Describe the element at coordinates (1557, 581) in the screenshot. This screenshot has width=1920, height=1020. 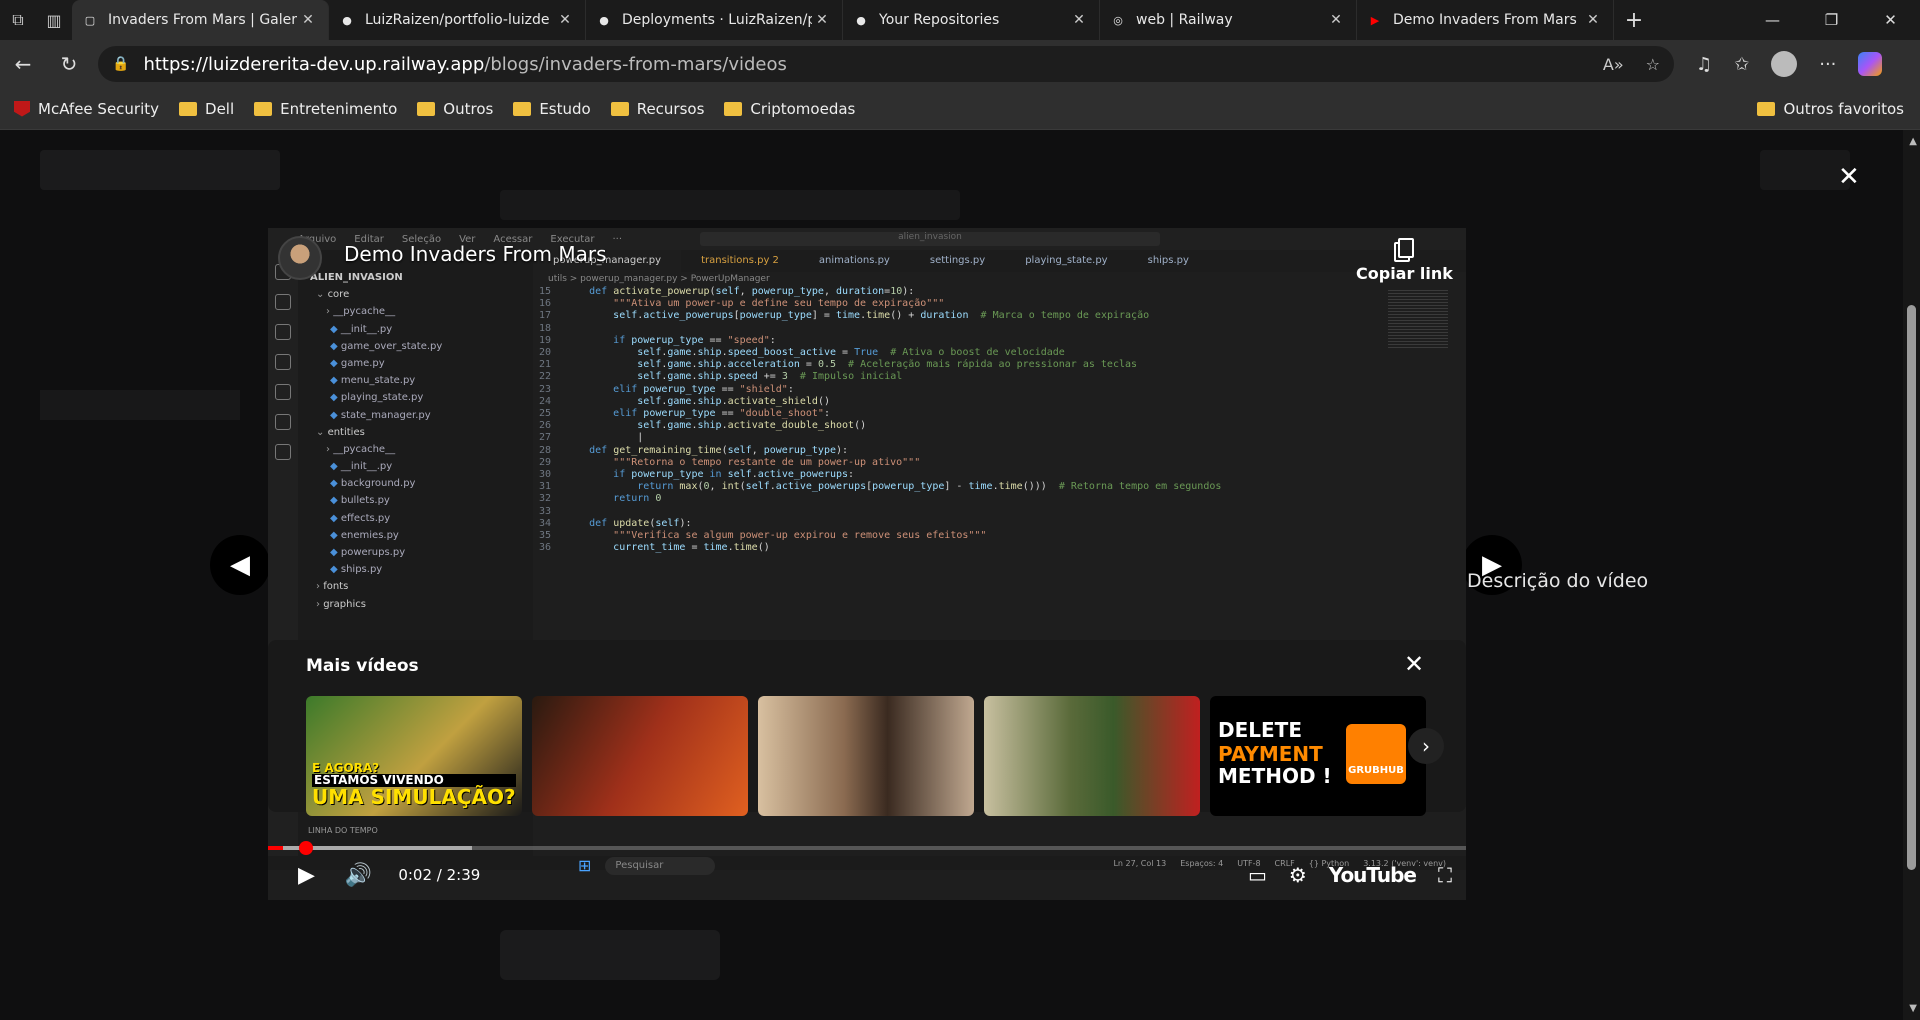
I see `video-description-label: Descrição do vídeo` at that location.